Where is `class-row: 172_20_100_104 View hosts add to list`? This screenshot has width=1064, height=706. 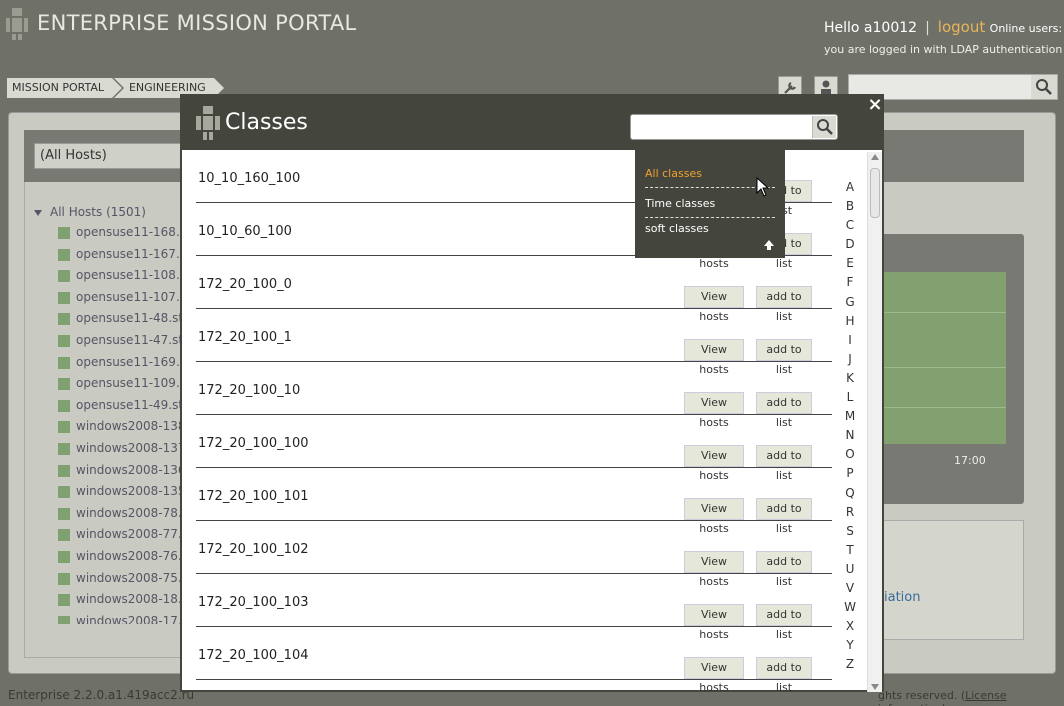
class-row: 172_20_100_104 View hosts add to list is located at coordinates (514, 660).